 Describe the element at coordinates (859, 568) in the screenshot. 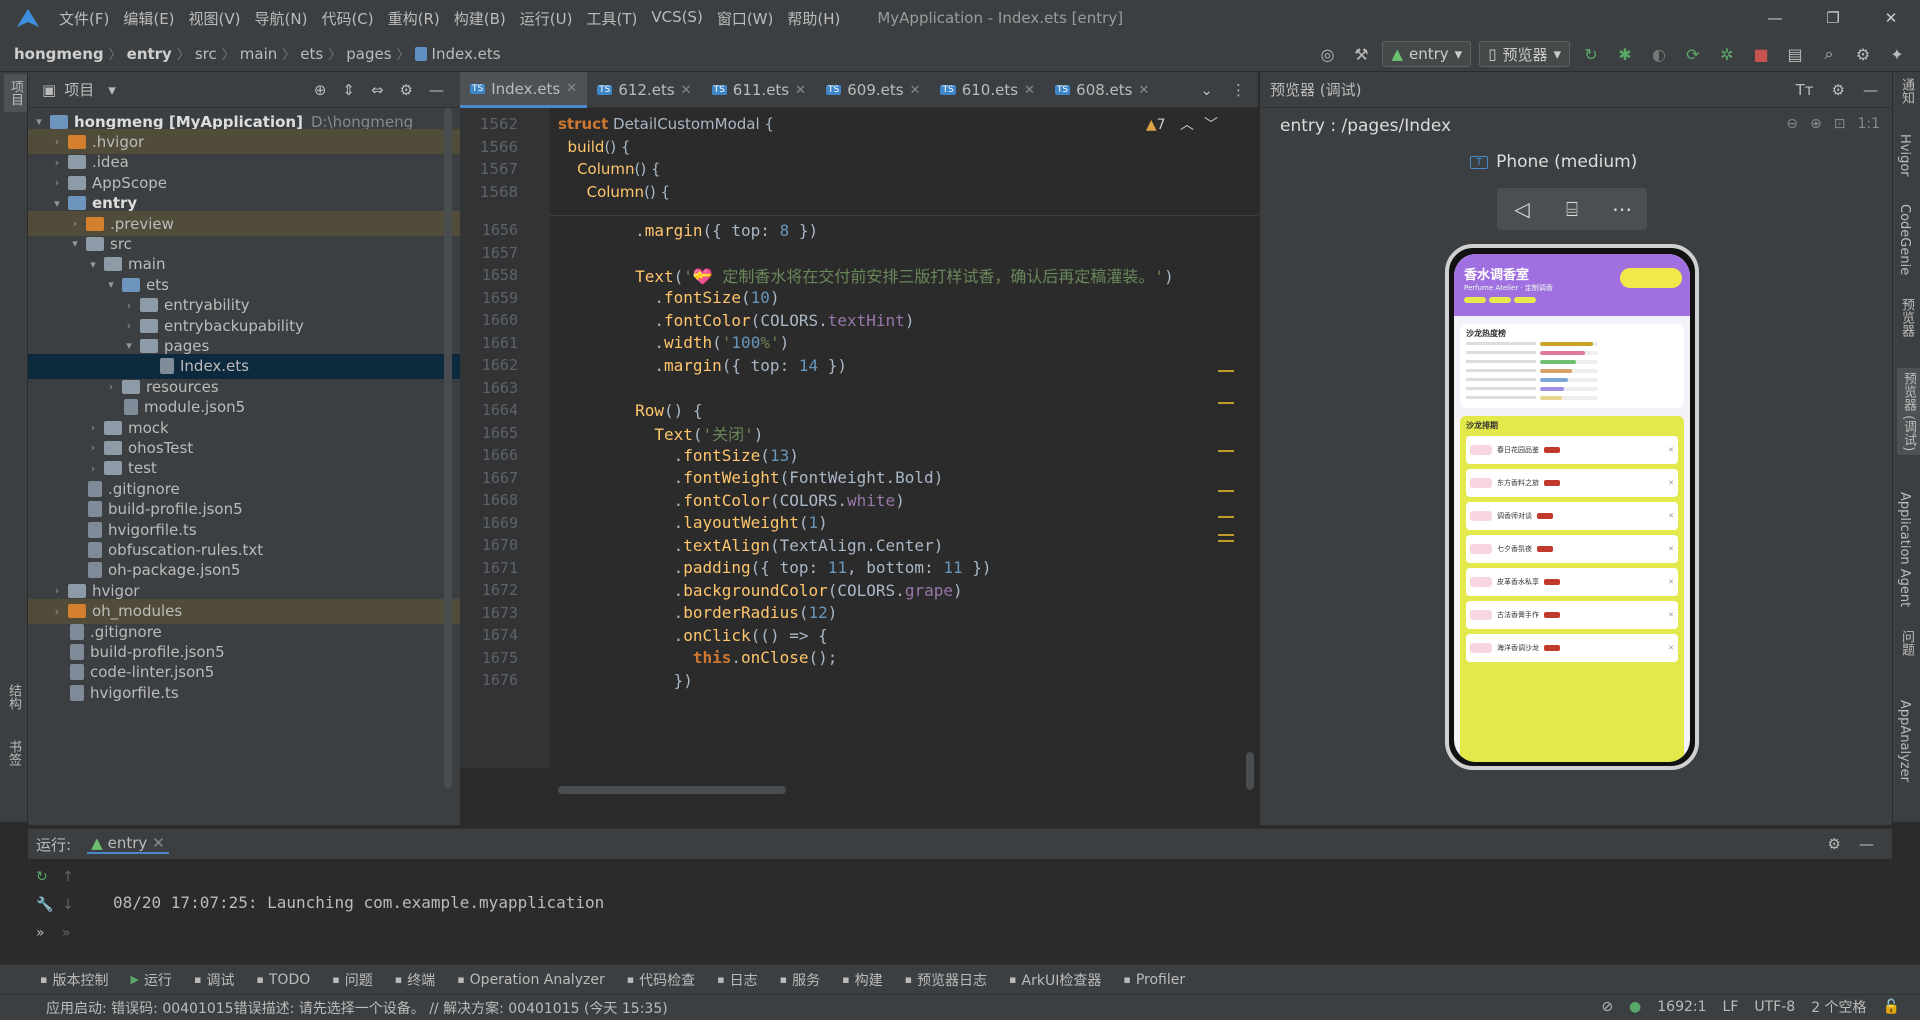

I see `code-line: 1671 .padding({ top: 11, bottom: 11 })` at that location.